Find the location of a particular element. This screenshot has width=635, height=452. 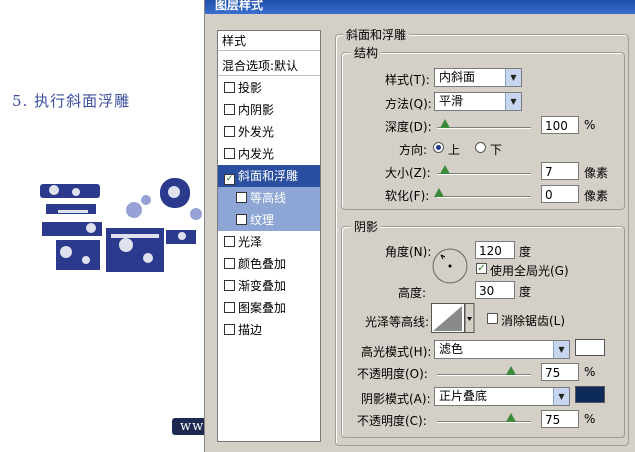

angle-dial is located at coordinates (450, 266).